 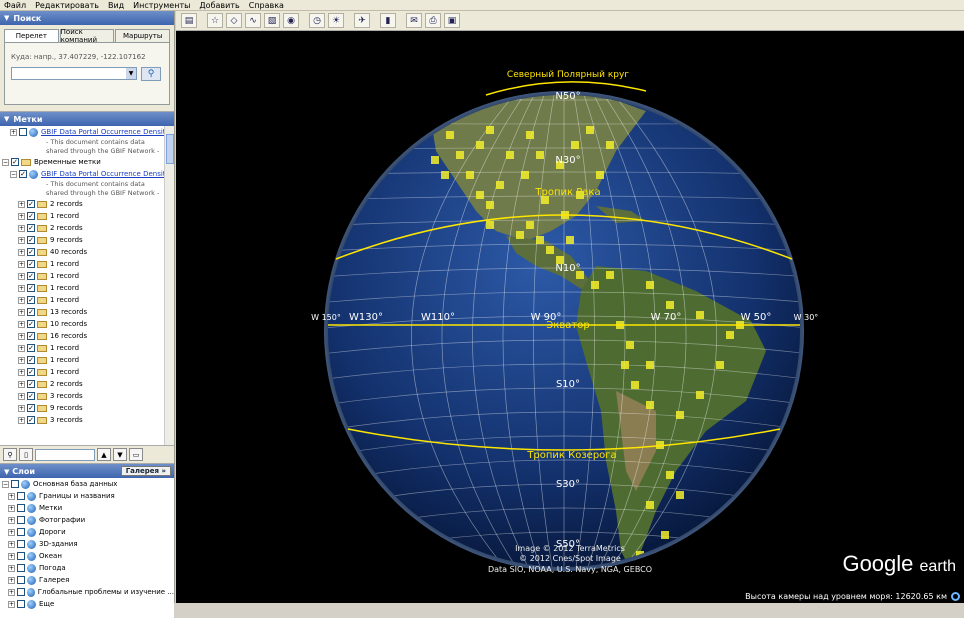 What do you see at coordinates (87, 420) in the screenshot?
I see `record-row: + ✓ 3 records` at bounding box center [87, 420].